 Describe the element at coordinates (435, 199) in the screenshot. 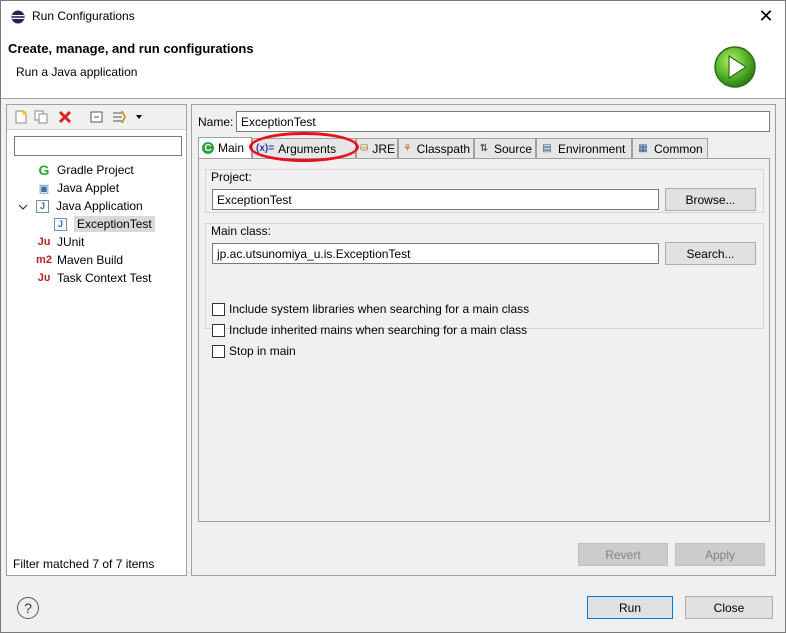

I see `project-input` at that location.